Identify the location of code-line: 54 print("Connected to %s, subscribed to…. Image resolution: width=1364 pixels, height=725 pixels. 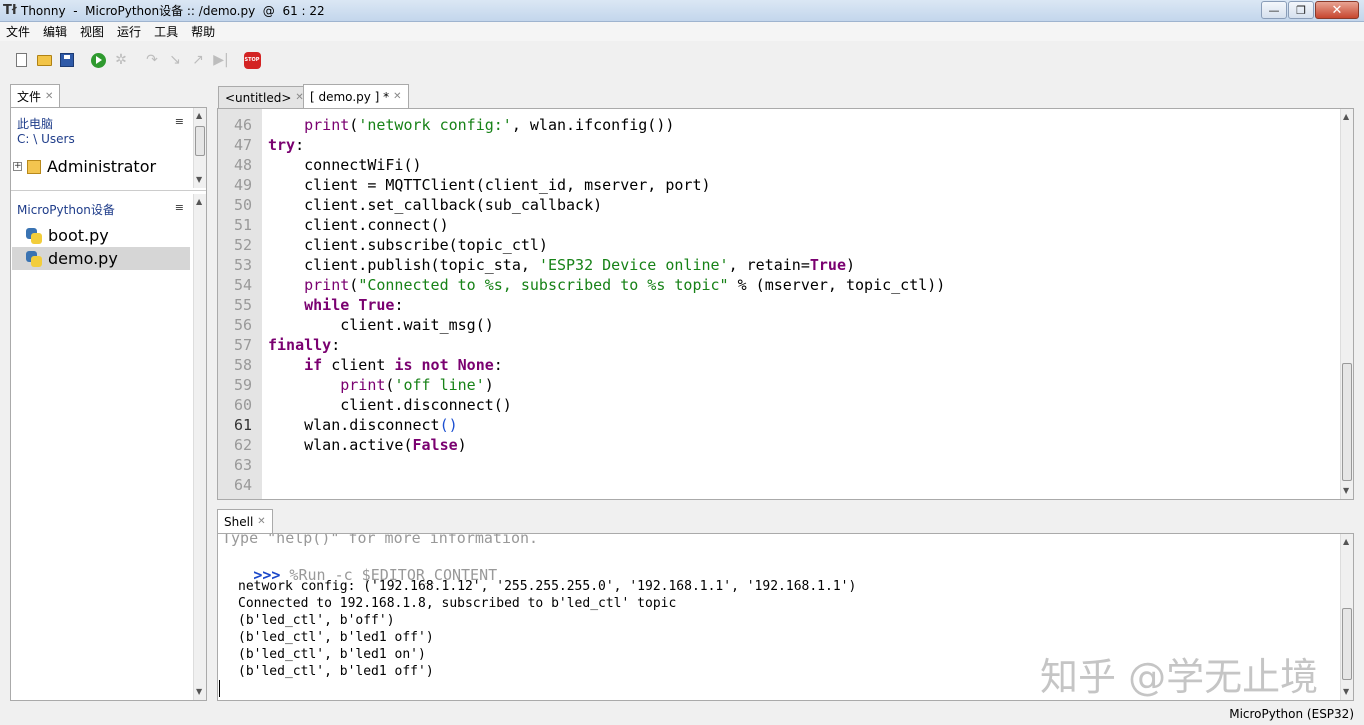
(773, 285).